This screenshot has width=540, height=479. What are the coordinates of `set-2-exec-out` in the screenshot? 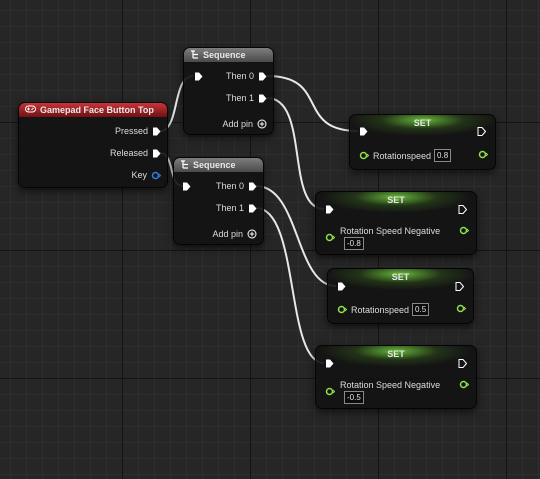 It's located at (462, 209).